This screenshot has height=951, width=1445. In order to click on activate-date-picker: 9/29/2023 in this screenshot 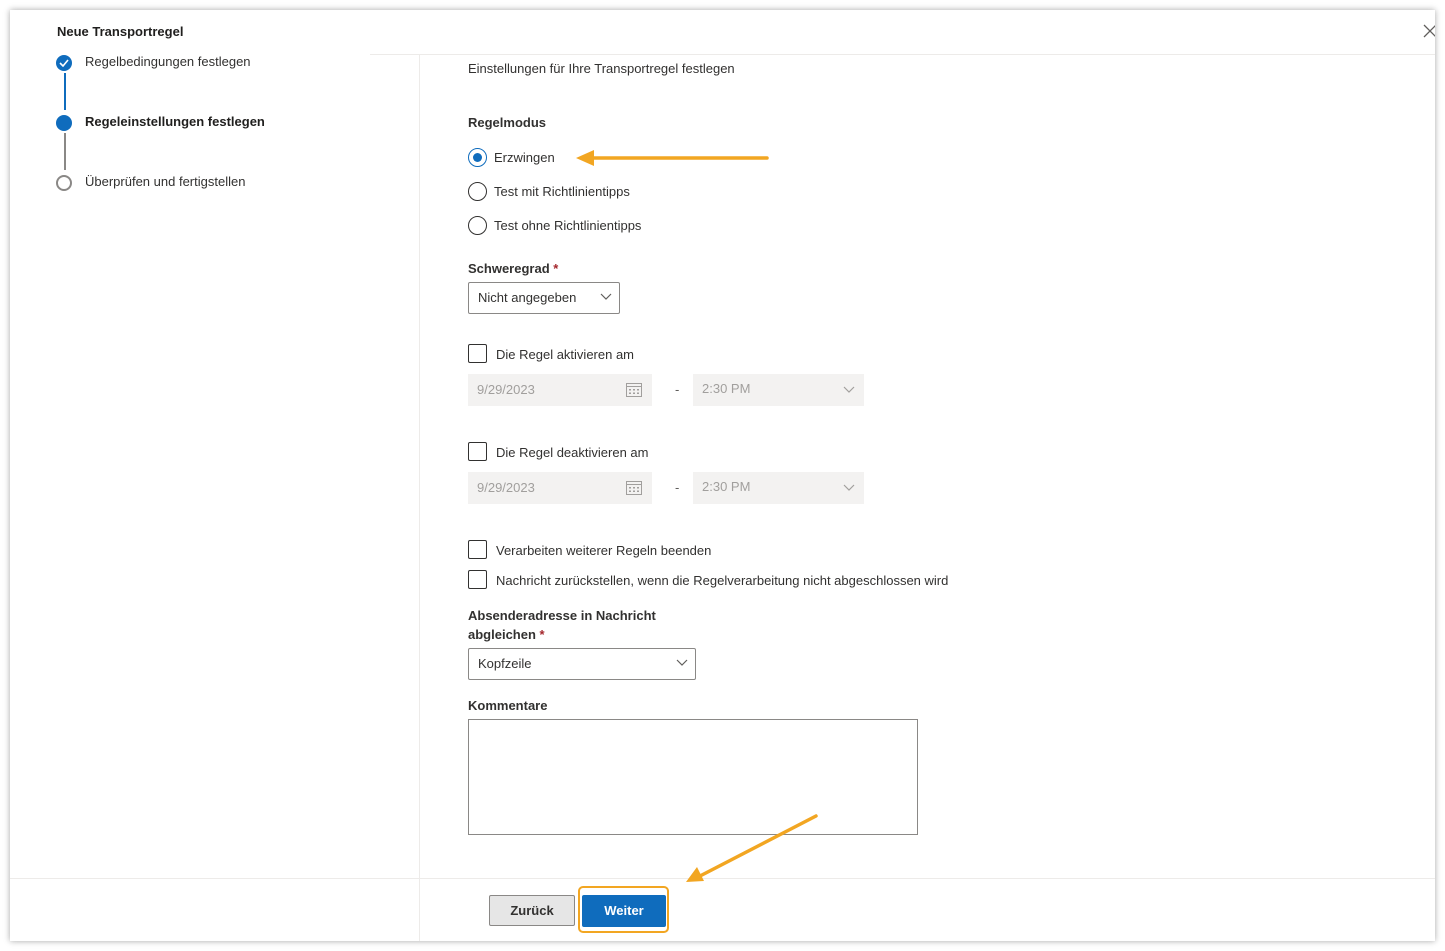, I will do `click(560, 390)`.